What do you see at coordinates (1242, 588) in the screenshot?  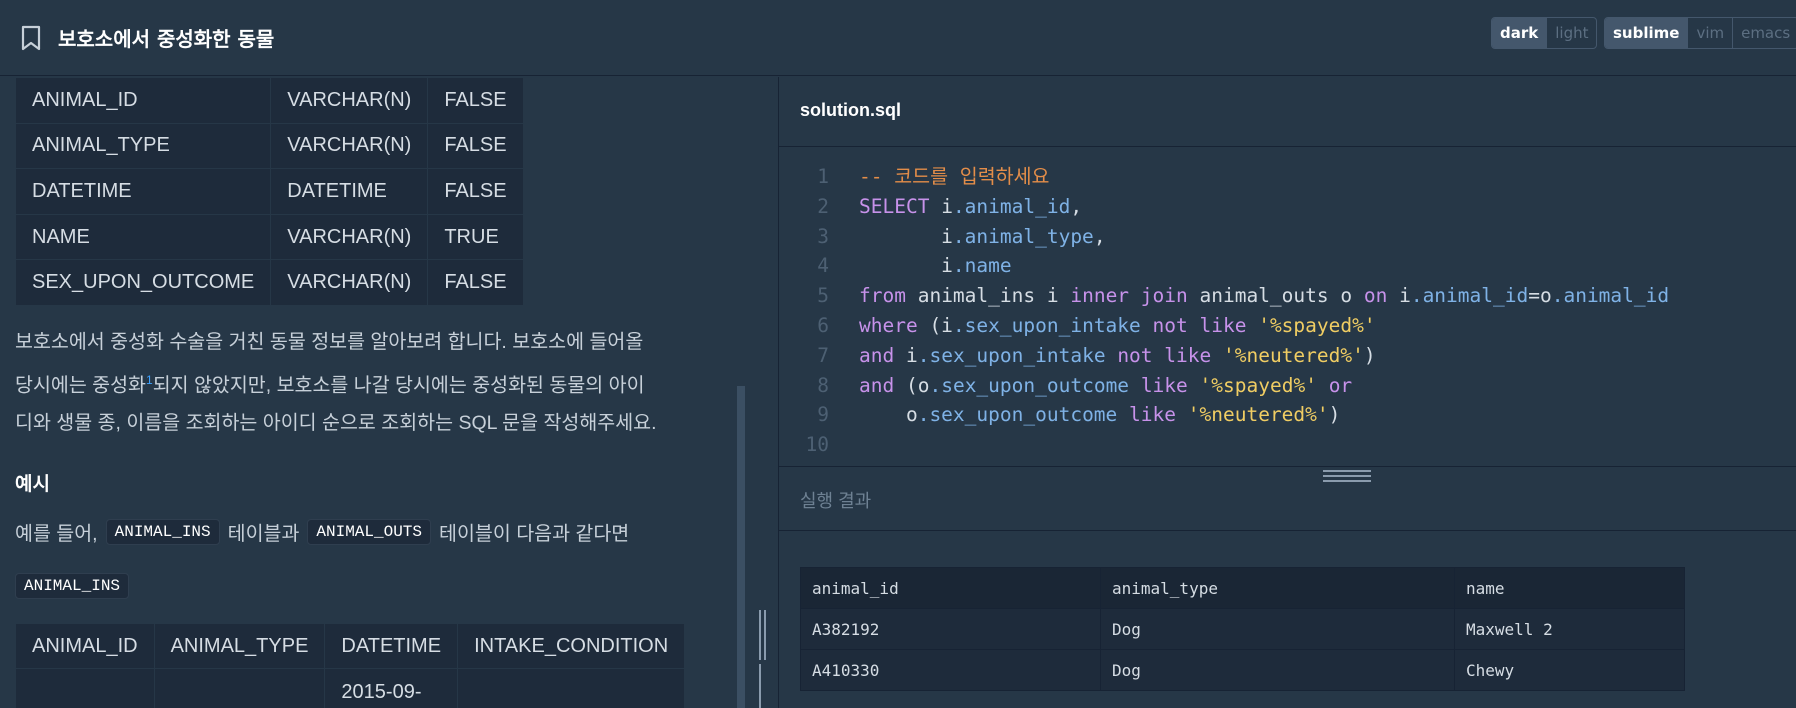 I see `result-header-row: animal_id animal_type name` at bounding box center [1242, 588].